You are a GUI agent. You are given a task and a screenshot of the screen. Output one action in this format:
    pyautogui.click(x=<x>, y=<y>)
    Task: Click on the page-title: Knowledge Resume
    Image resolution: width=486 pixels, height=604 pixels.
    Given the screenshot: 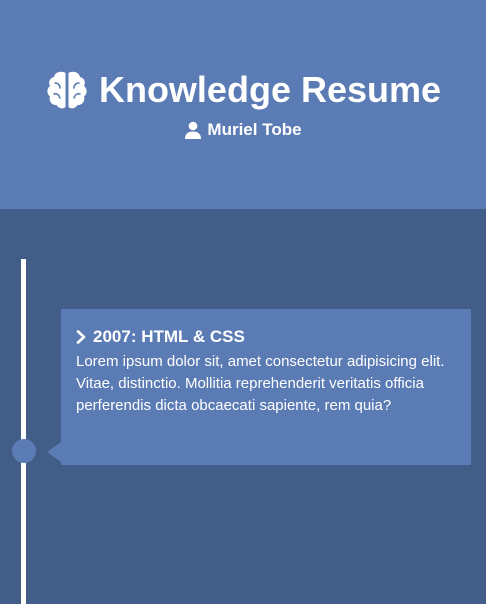 What is the action you would take?
    pyautogui.click(x=243, y=90)
    